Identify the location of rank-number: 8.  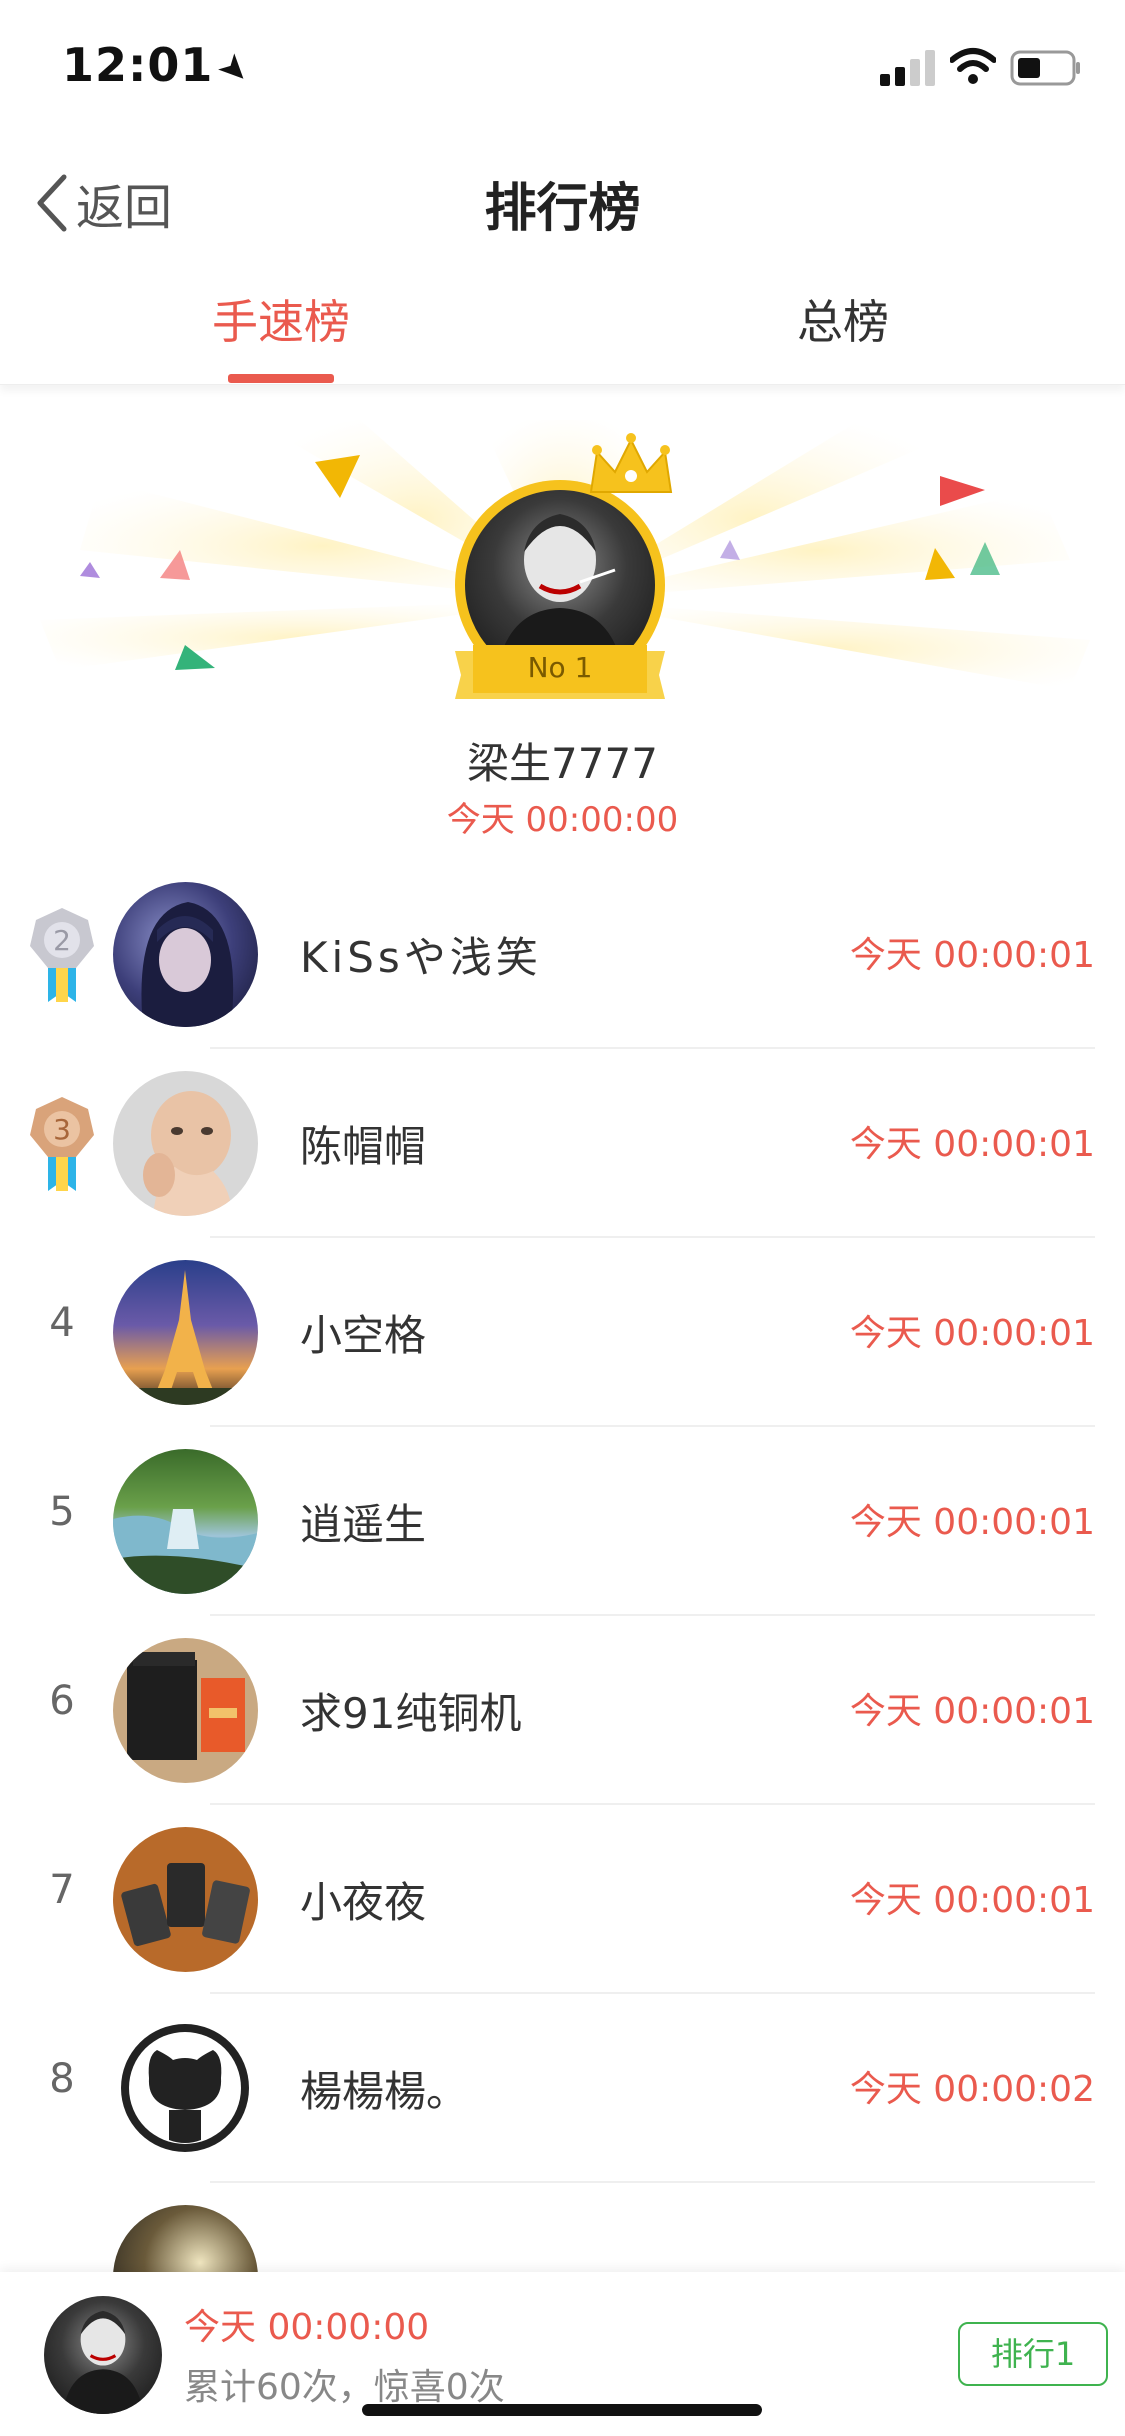
(62, 2079).